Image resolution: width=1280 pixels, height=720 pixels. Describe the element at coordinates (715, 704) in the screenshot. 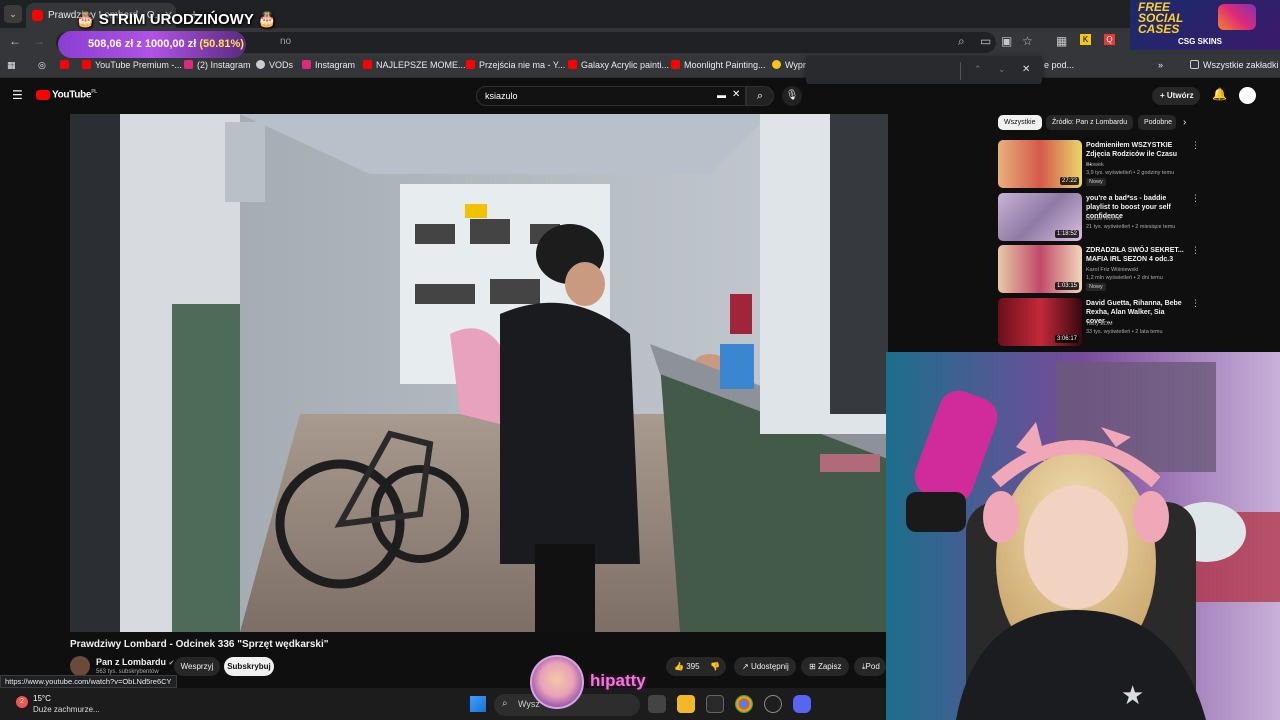

I see `store-icon` at that location.